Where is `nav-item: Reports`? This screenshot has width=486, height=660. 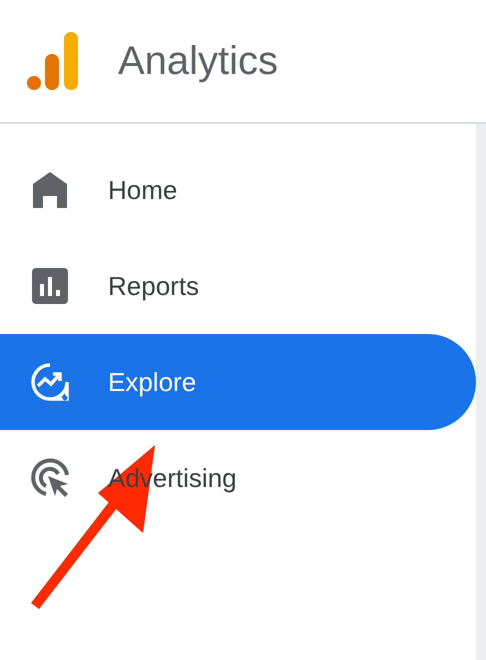
nav-item: Reports is located at coordinates (238, 286).